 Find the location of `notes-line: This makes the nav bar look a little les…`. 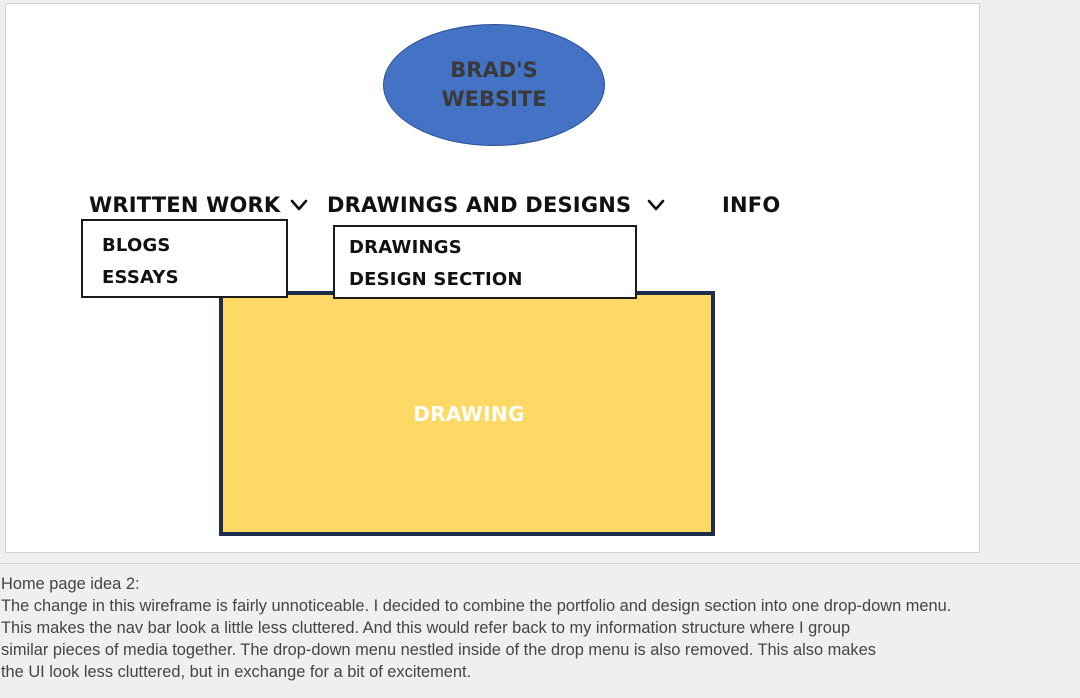

notes-line: This makes the nav bar look a little les… is located at coordinates (426, 628).